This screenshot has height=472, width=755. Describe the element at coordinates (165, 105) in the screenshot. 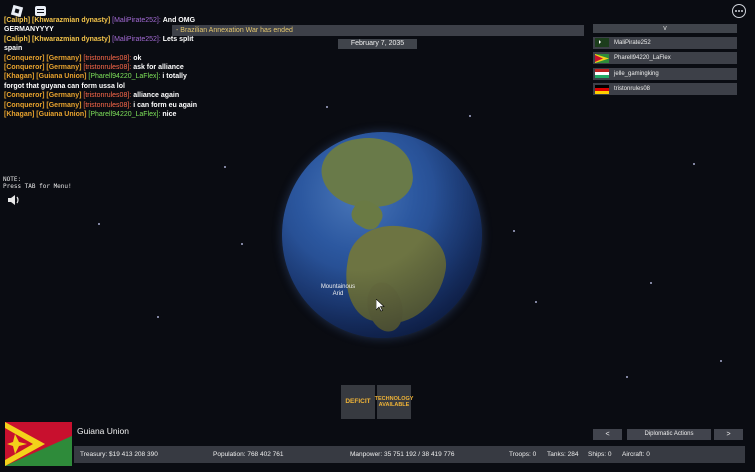

I see `chat-text: i can form eu again` at that location.